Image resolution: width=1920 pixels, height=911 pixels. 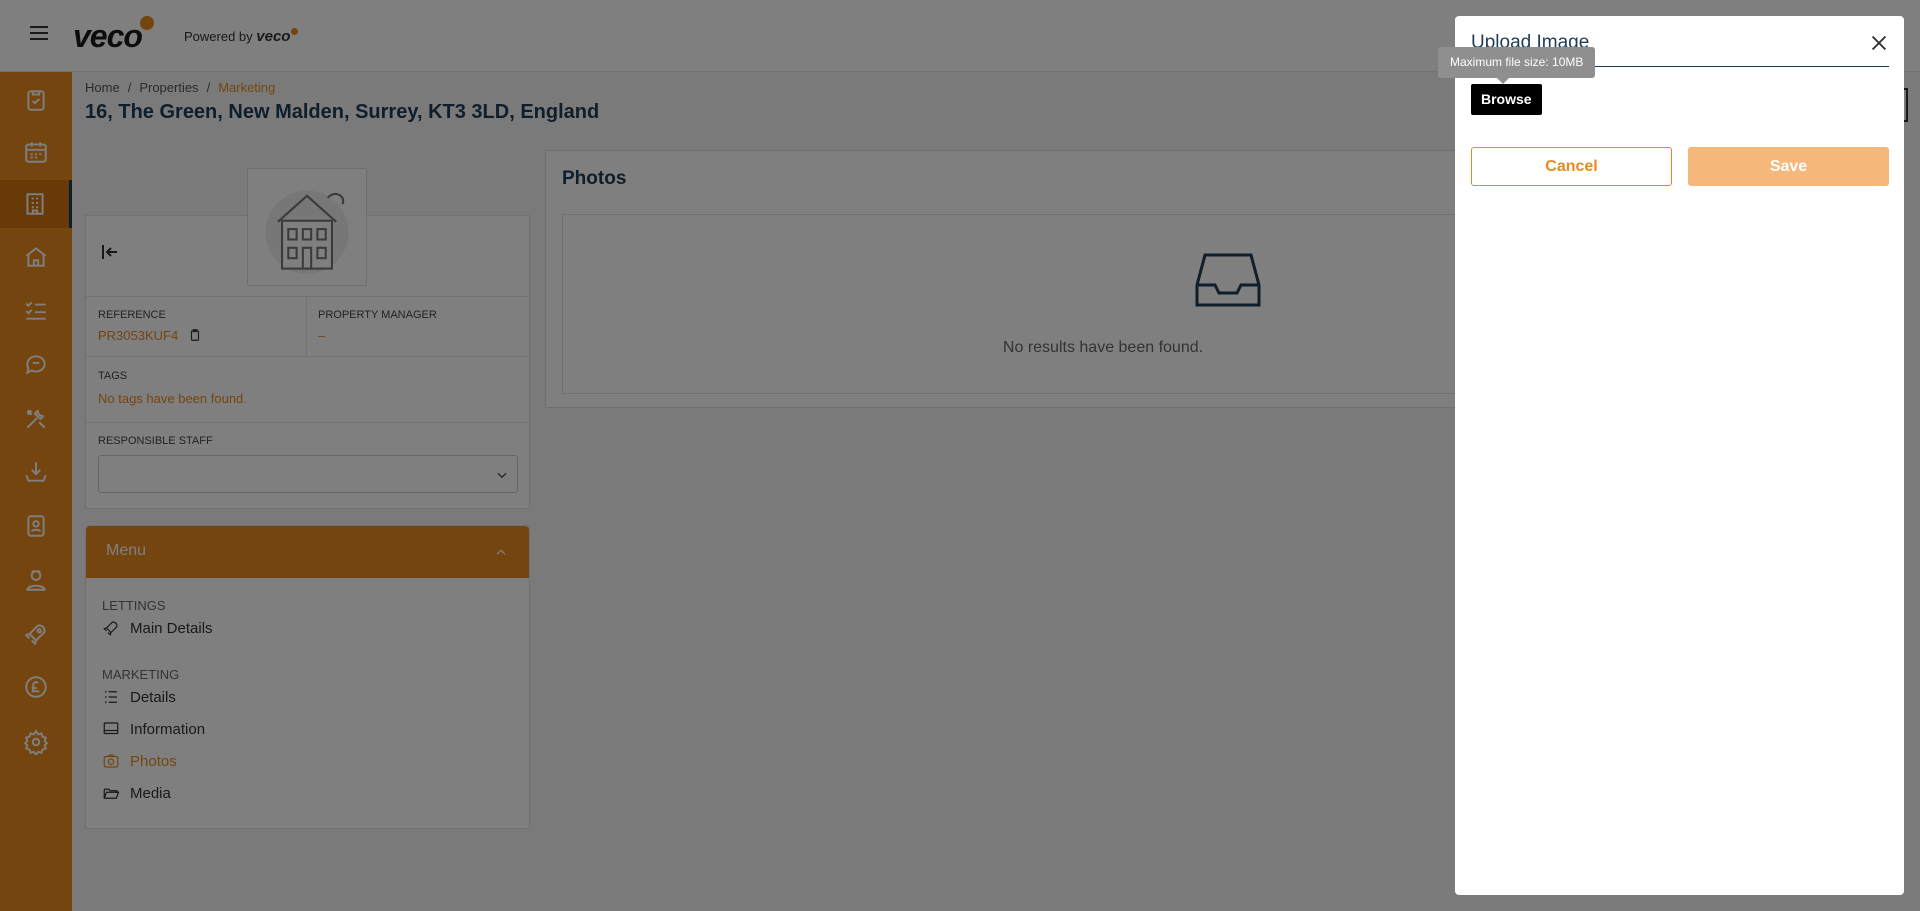 I want to click on close-button, so click(x=1879, y=43).